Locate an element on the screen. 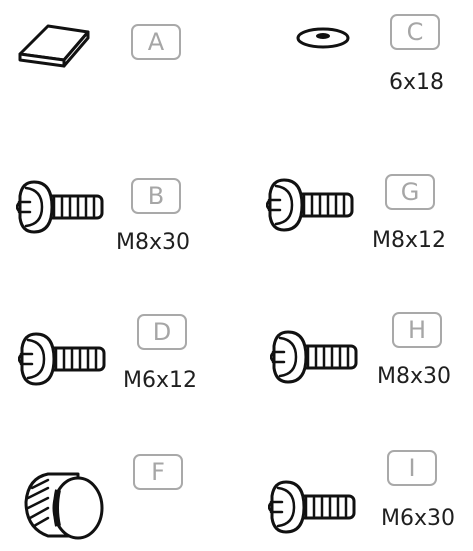 This screenshot has height=551, width=473. adhesive-pad-icon is located at coordinates (54, 46).